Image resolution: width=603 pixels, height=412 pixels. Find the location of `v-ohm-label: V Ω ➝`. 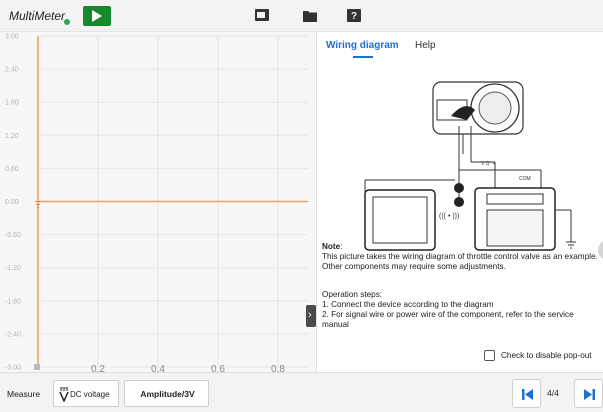

v-ohm-label: V Ω ➝ is located at coordinates (488, 164).